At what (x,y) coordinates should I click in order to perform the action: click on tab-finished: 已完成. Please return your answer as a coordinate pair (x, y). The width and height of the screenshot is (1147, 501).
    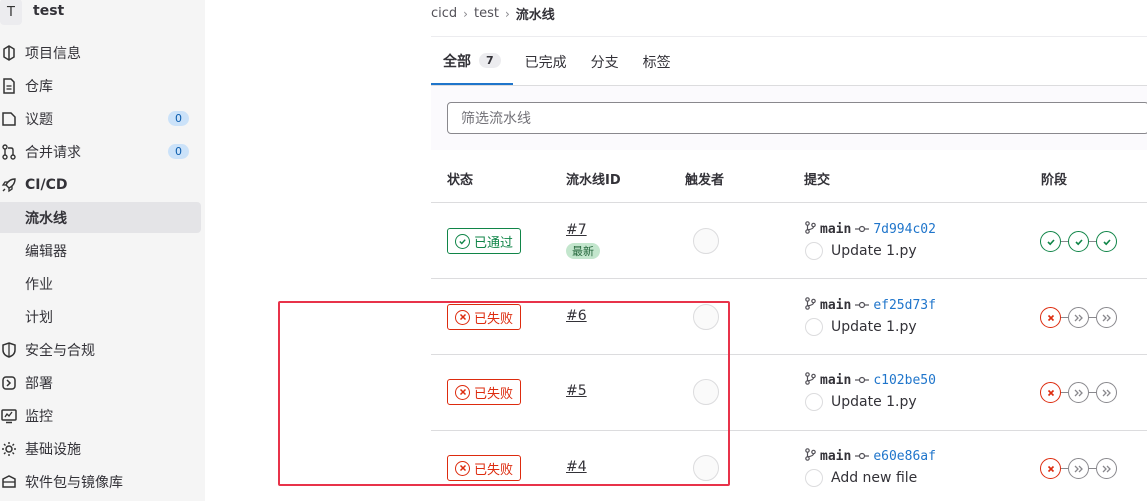
    Looking at the image, I should click on (546, 61).